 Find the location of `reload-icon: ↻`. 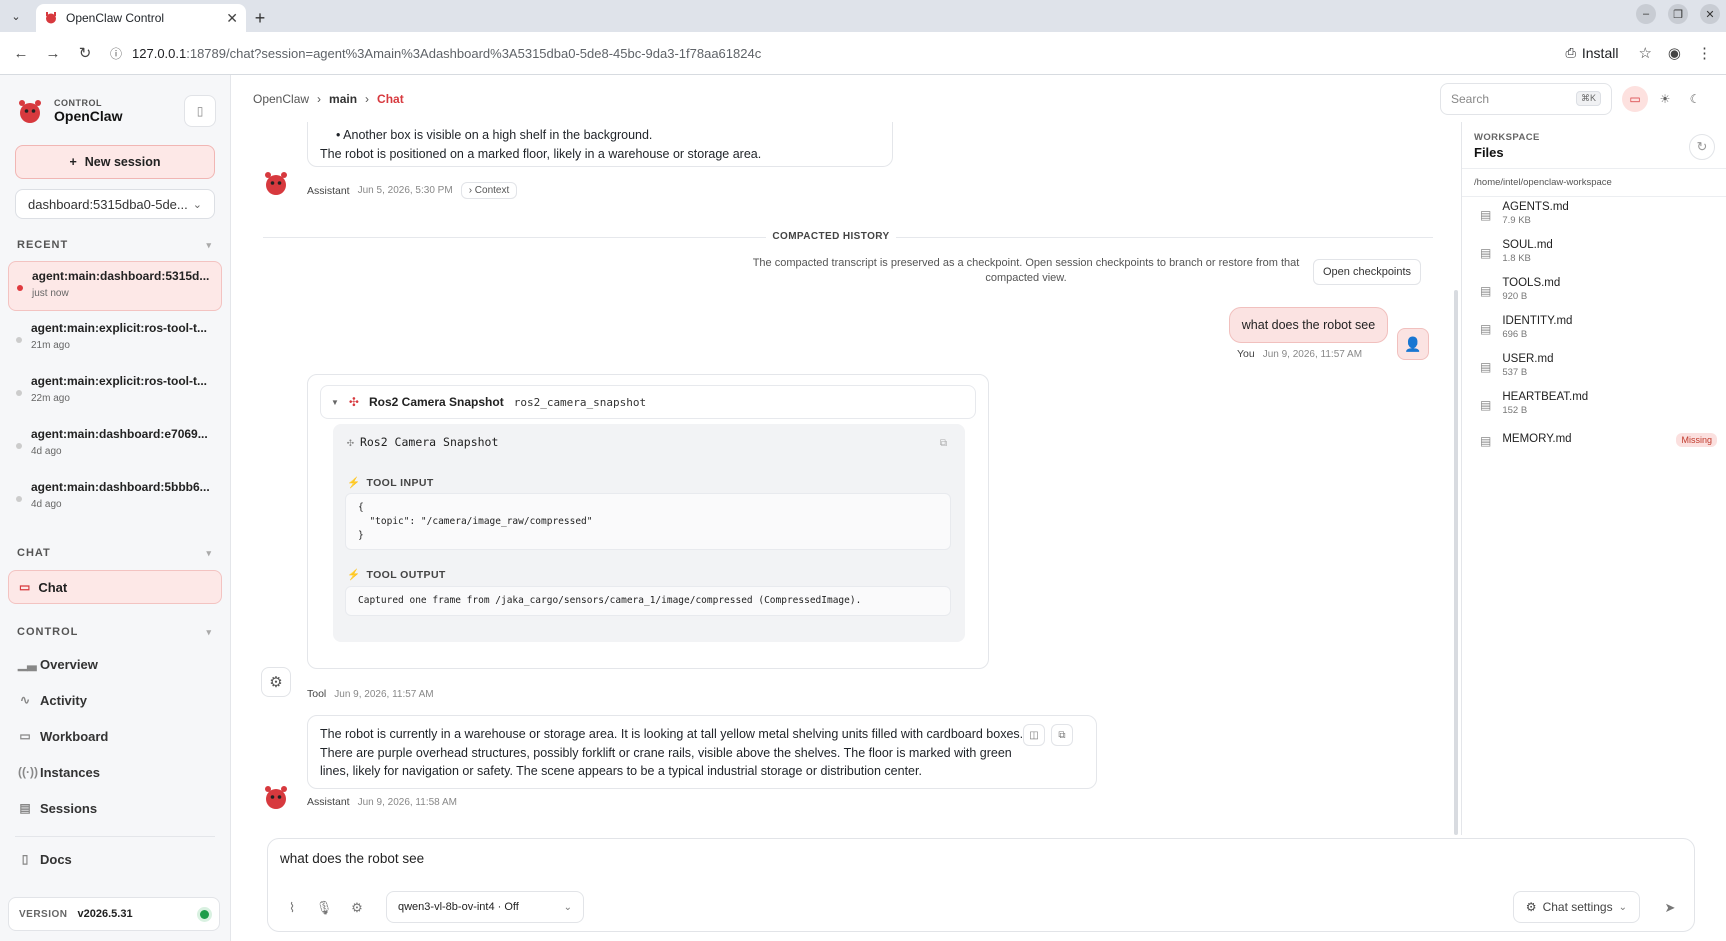

reload-icon: ↻ is located at coordinates (85, 53).